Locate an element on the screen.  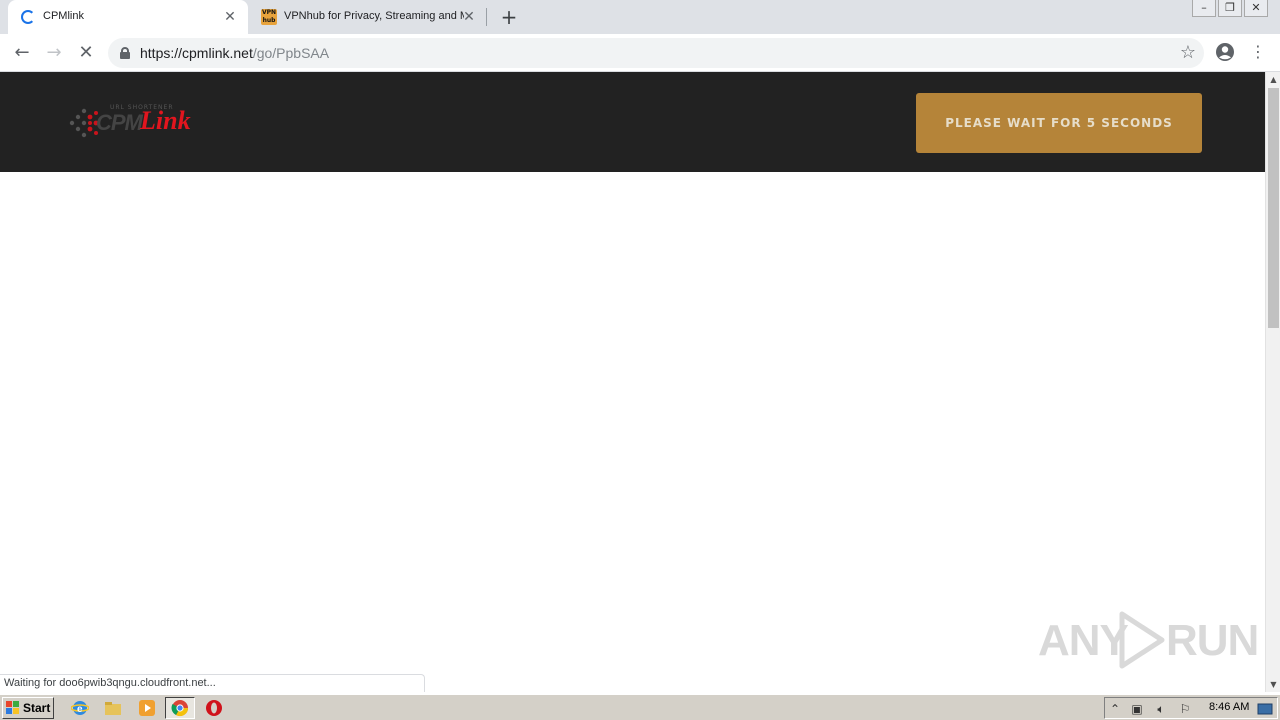
bookmark-star-icon: ☆ is located at coordinates (1188, 52).